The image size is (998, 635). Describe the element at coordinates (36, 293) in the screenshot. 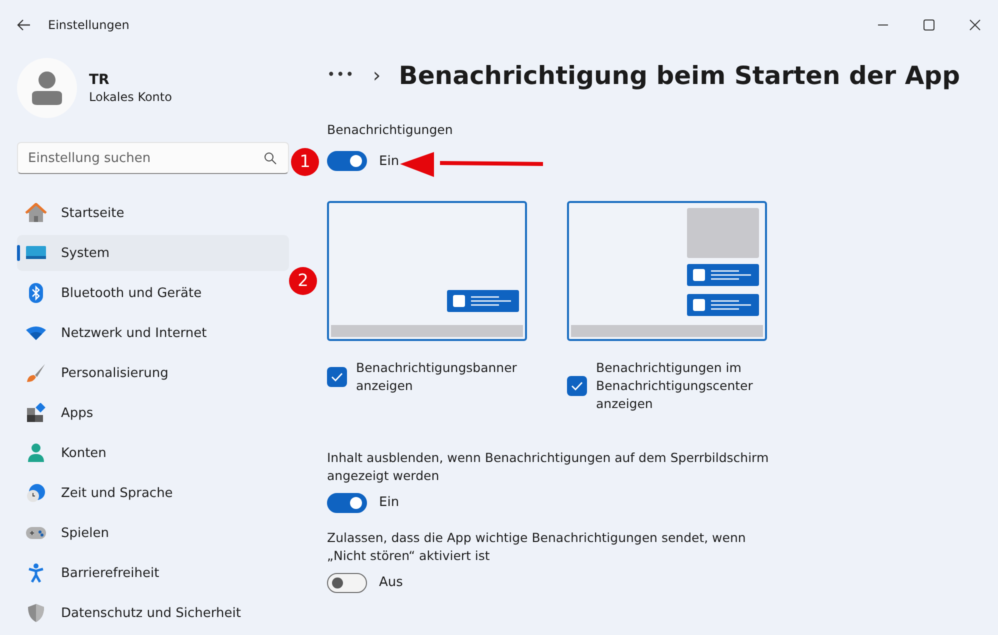

I see `bluetooth-icon` at that location.